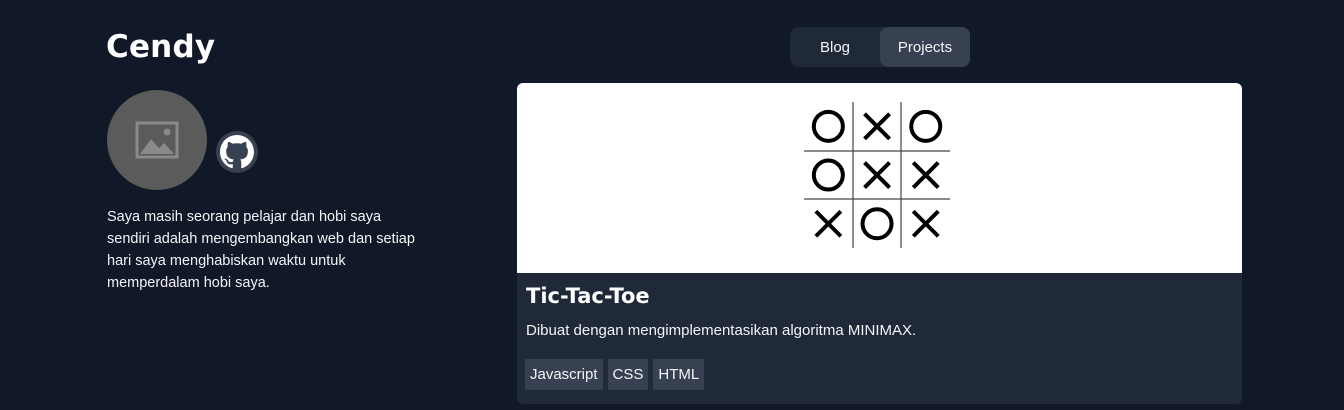 Image resolution: width=1344 pixels, height=410 pixels. Describe the element at coordinates (628, 374) in the screenshot. I see `tag-css: CSS` at that location.